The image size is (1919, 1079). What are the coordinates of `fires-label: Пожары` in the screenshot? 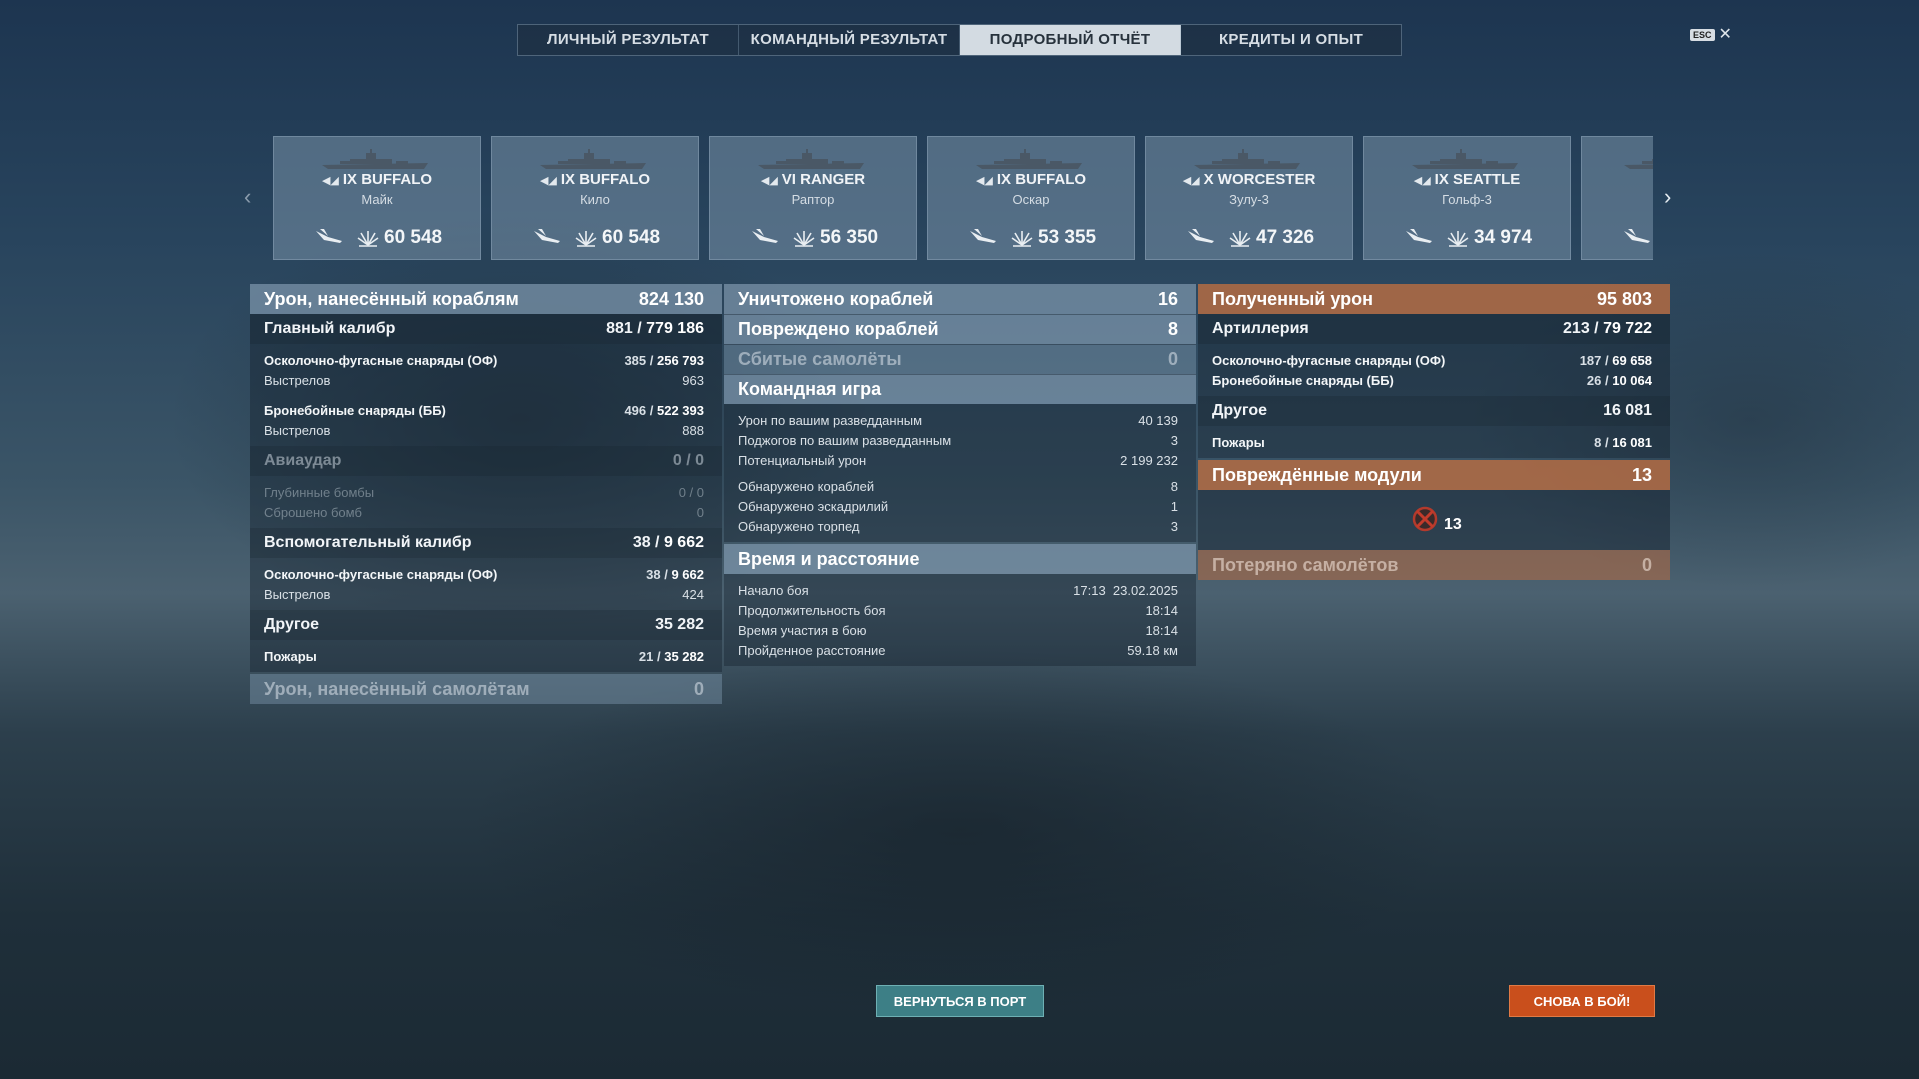 It's located at (290, 656).